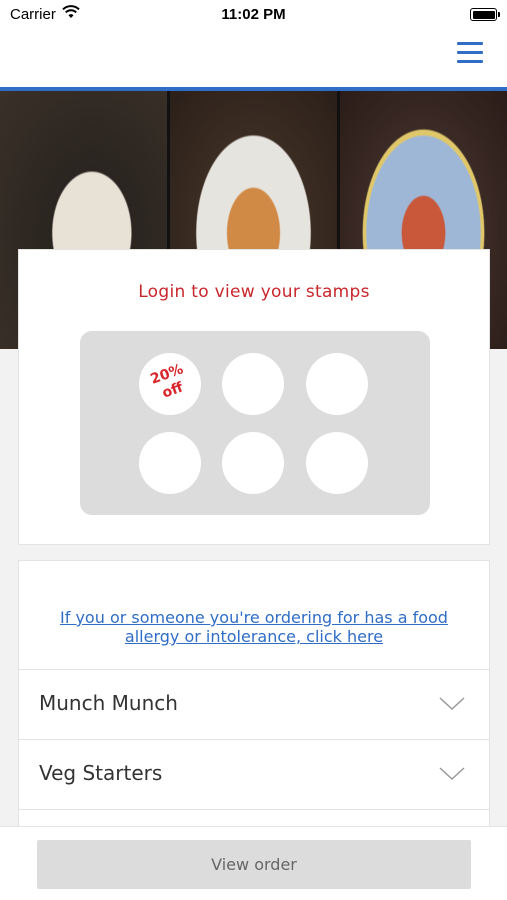  I want to click on stamp-card-title: Login to view your stamps, so click(254, 292).